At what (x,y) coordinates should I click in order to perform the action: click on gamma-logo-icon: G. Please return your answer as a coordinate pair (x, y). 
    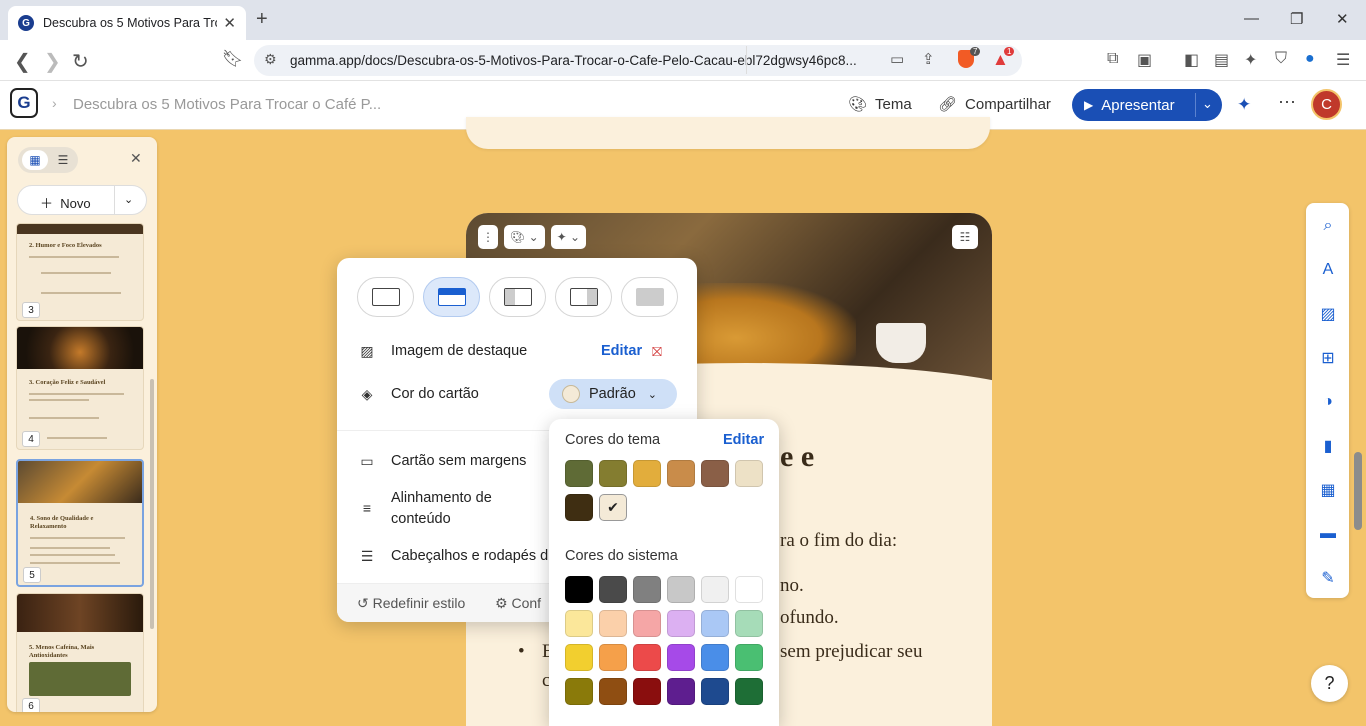
    Looking at the image, I should click on (24, 103).